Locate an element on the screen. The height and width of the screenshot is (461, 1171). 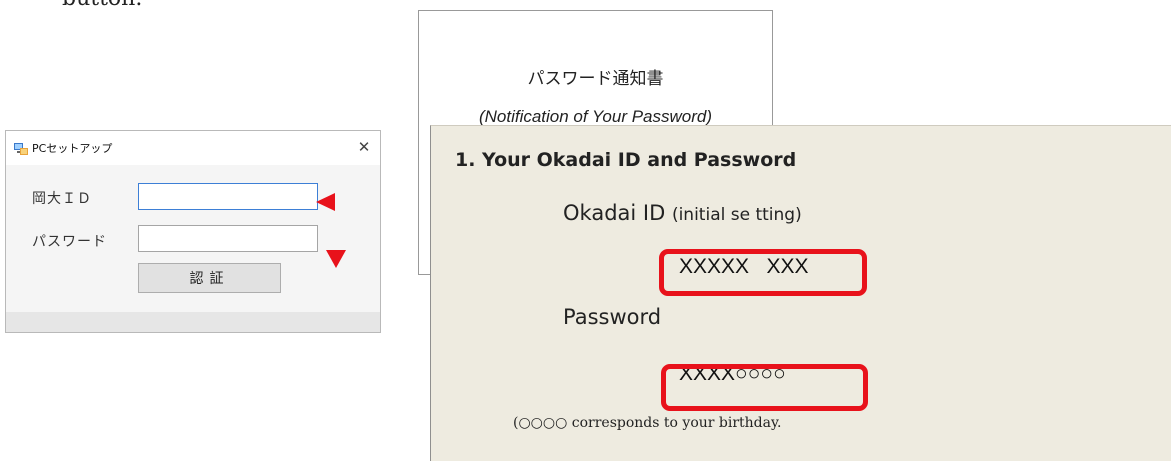
okadai-id-label: 岡大ＩＤ is located at coordinates (62, 199).